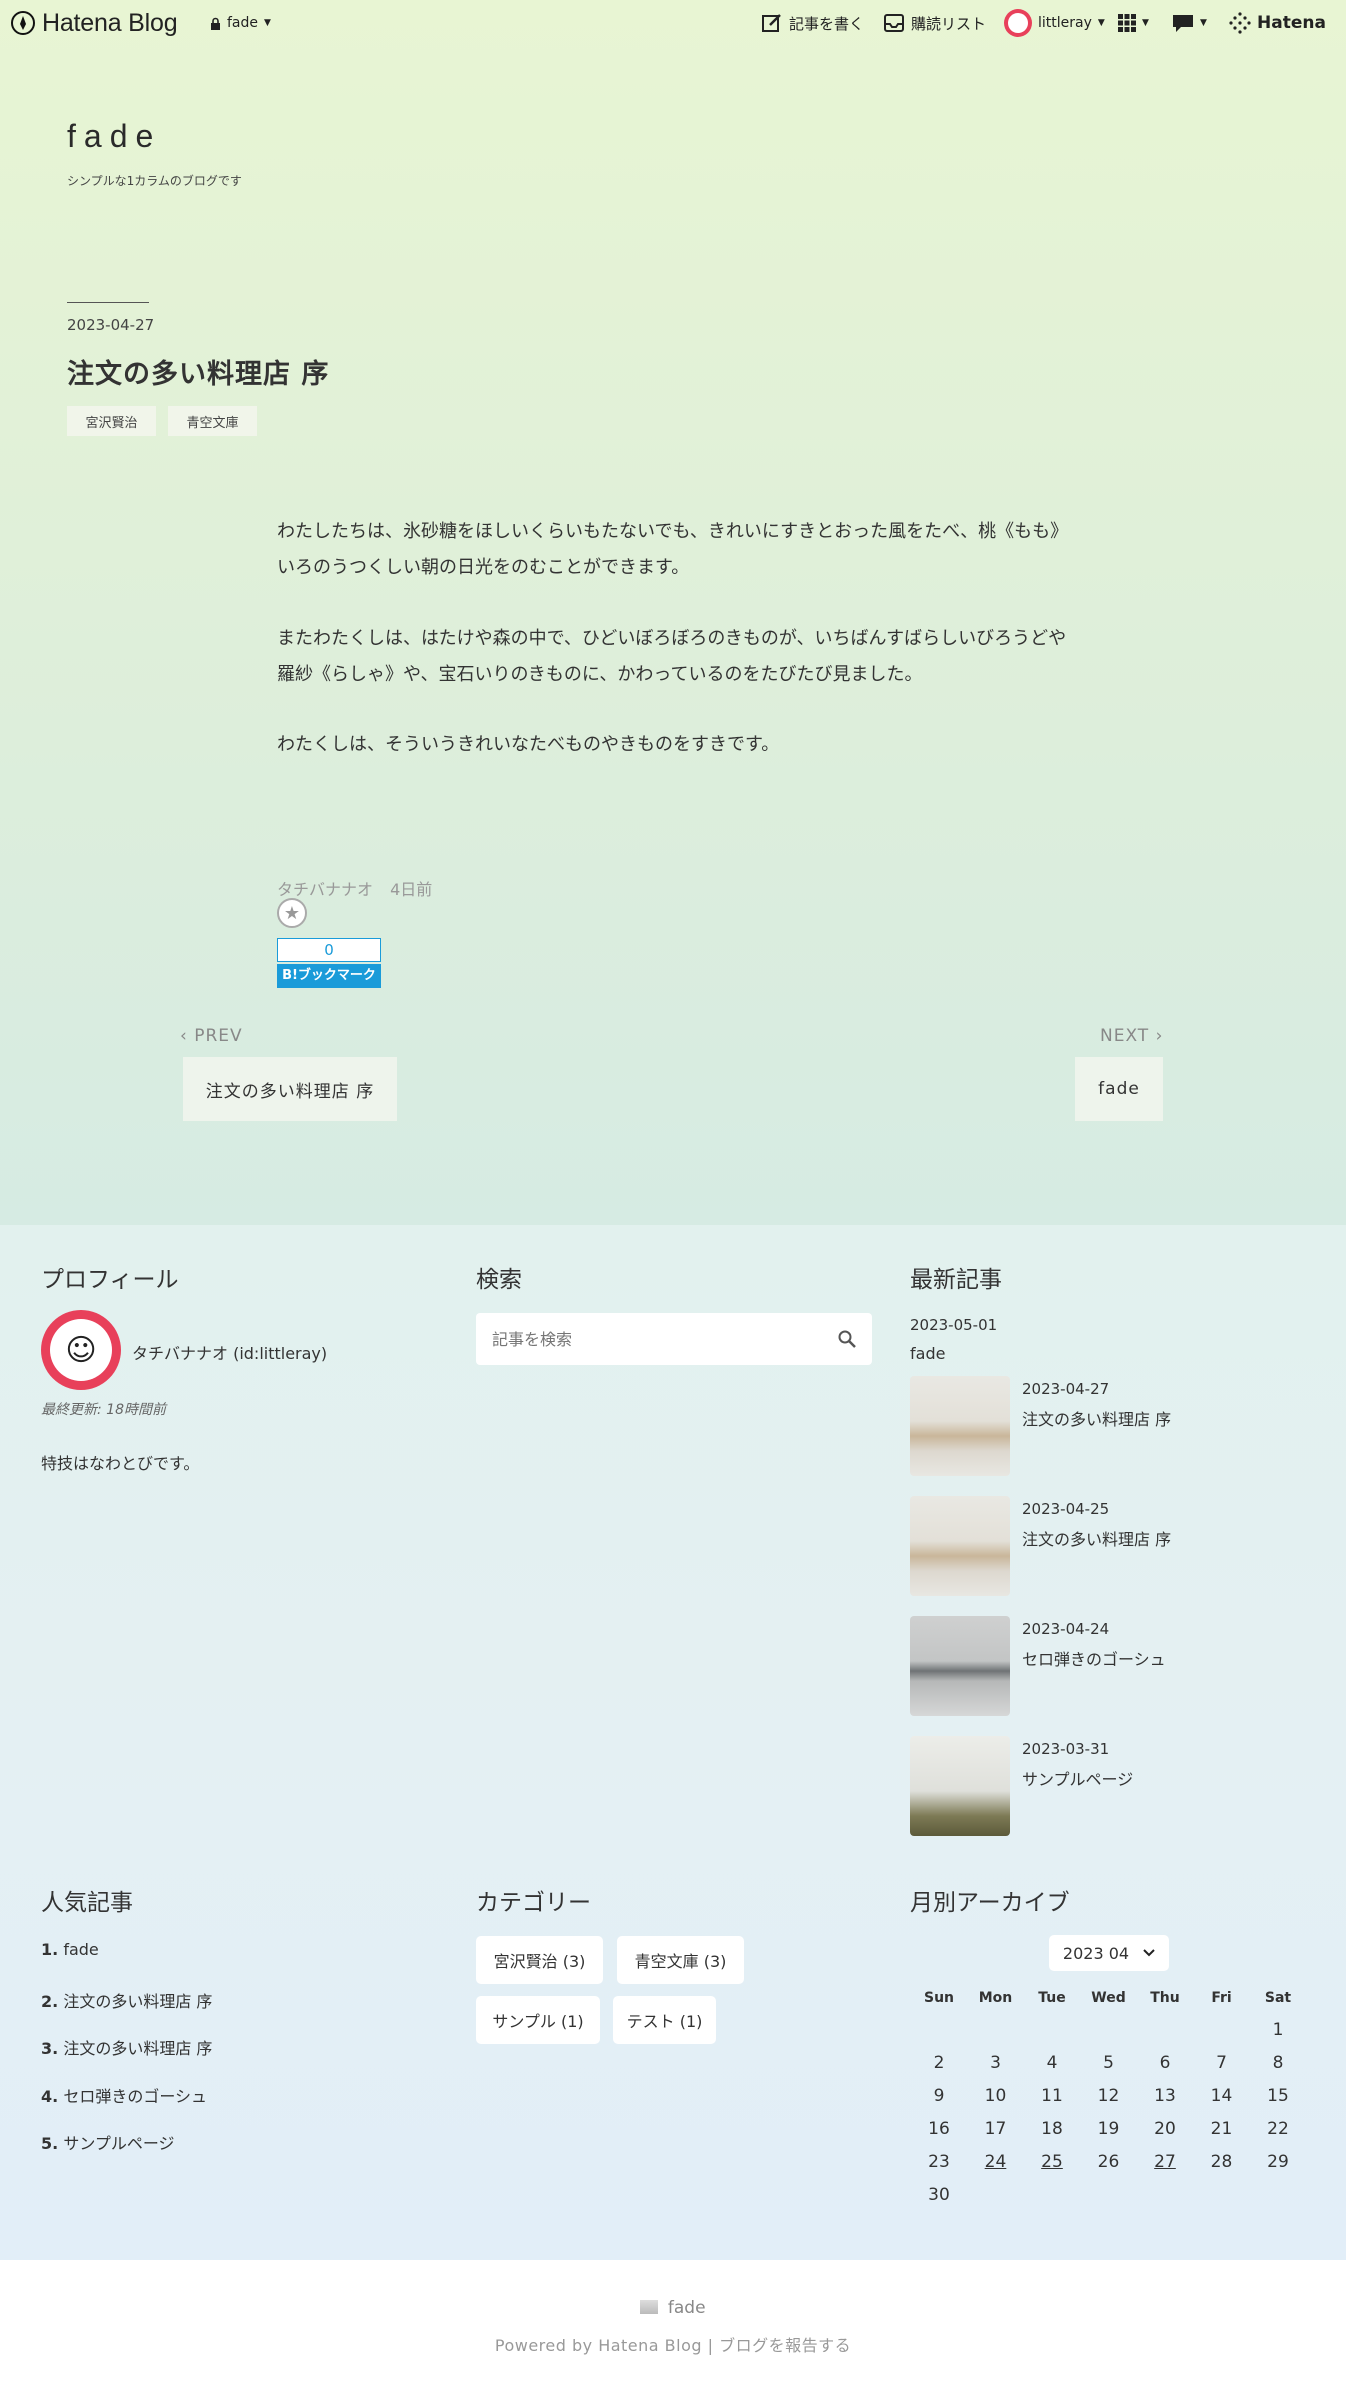 Image resolution: width=1346 pixels, height=2400 pixels. Describe the element at coordinates (124, 2095) in the screenshot. I see `popular-item: 4. セロ弾きのゴーシュ` at that location.